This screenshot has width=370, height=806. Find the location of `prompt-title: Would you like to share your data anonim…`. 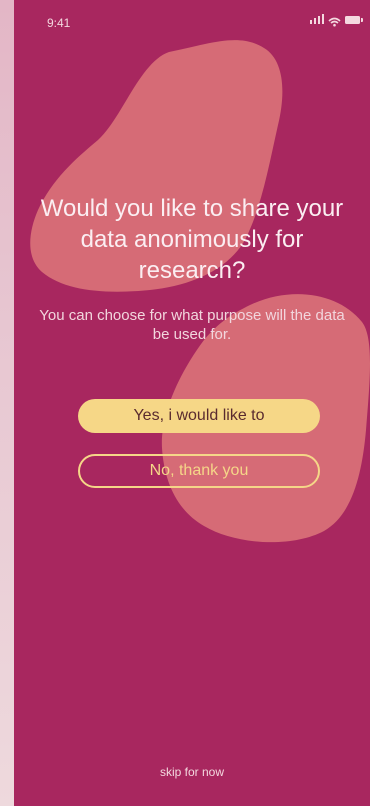

prompt-title: Would you like to share your data anonim… is located at coordinates (192, 239).